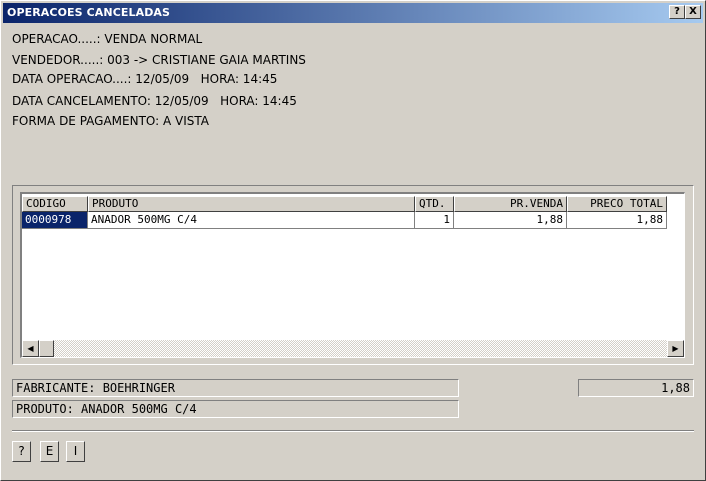  I want to click on scroll-right-icon: ▶, so click(675, 348).